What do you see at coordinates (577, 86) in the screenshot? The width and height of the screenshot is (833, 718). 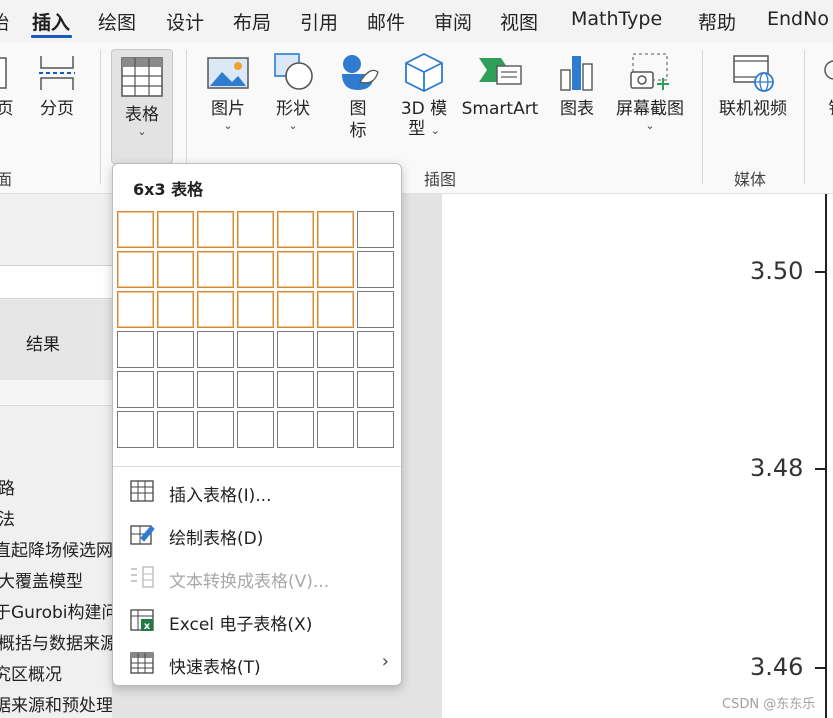 I see `chart-button: 图表` at bounding box center [577, 86].